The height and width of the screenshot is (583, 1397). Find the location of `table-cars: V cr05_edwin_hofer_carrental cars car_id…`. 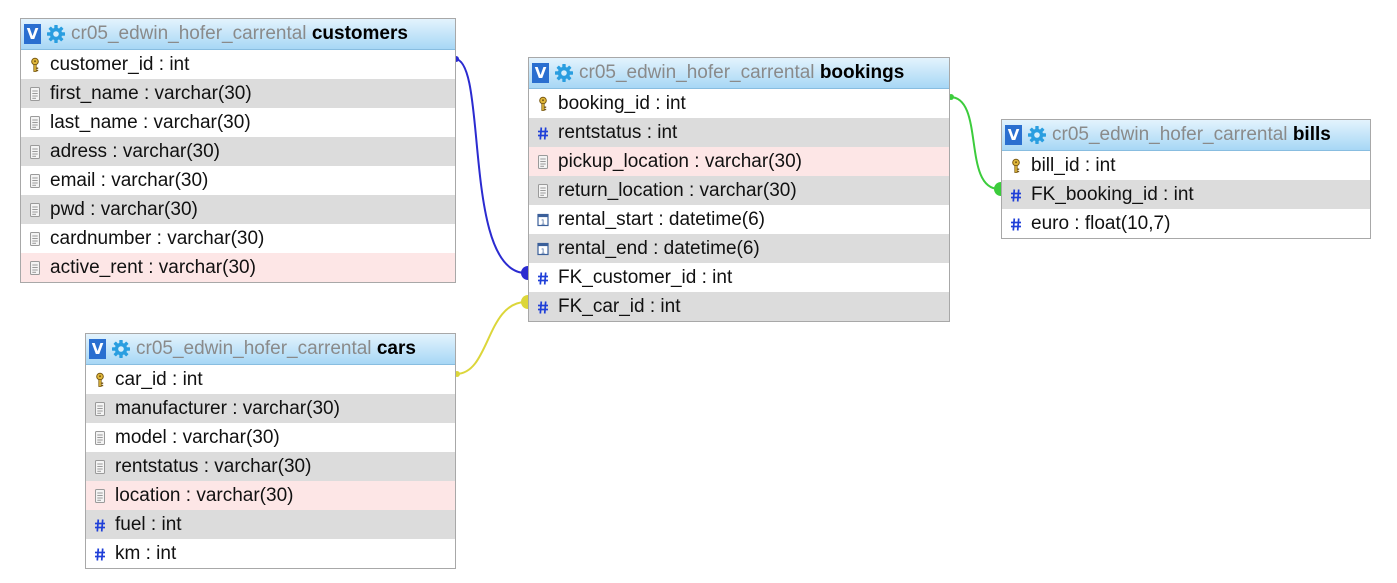

table-cars: V cr05_edwin_hofer_carrental cars car_id… is located at coordinates (270, 451).